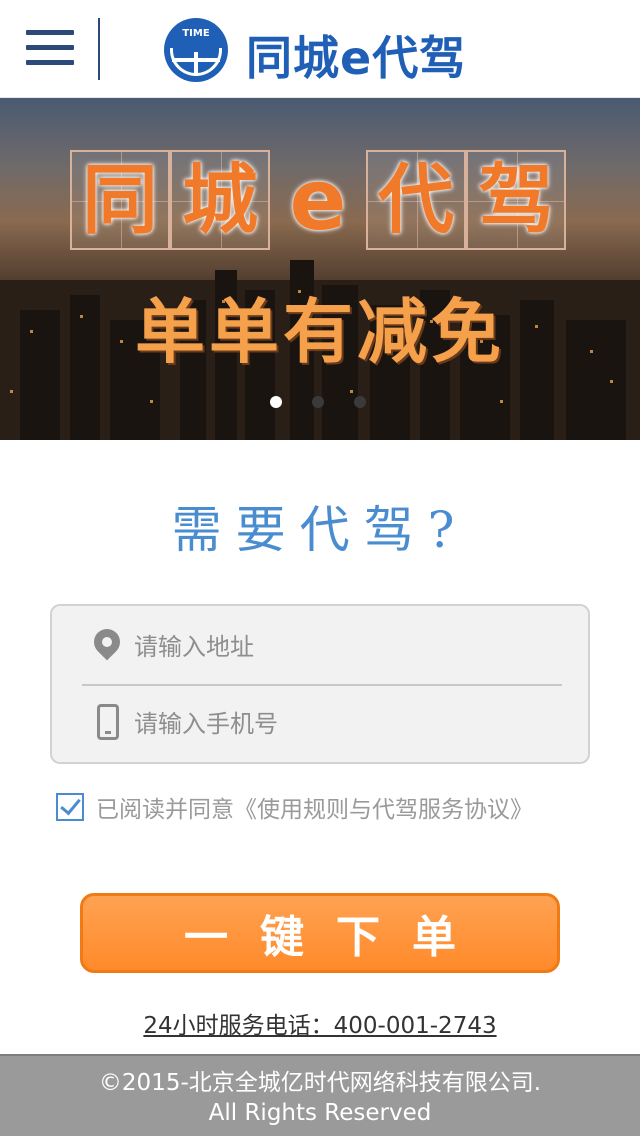  What do you see at coordinates (319, 1026) in the screenshot?
I see `hotline-link: 24小时服务电话：400-001-2743` at bounding box center [319, 1026].